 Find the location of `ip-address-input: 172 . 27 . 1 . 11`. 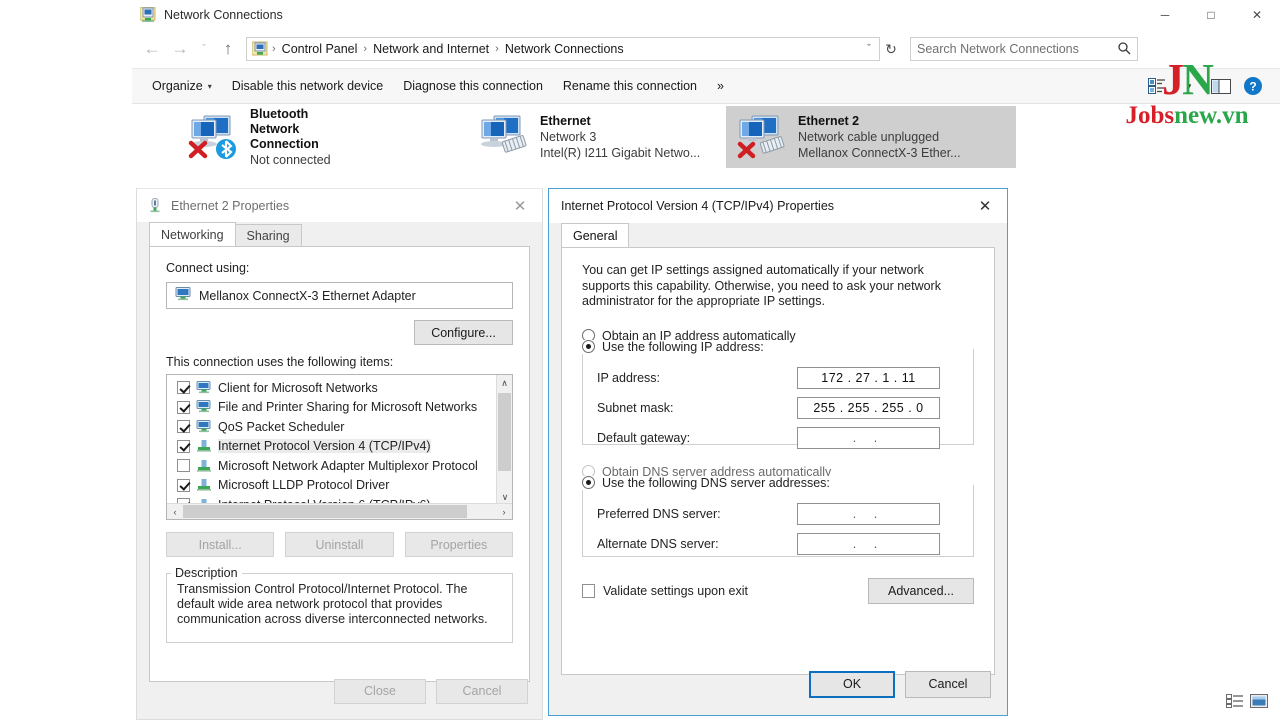

ip-address-input: 172 . 27 . 1 . 11 is located at coordinates (868, 377).